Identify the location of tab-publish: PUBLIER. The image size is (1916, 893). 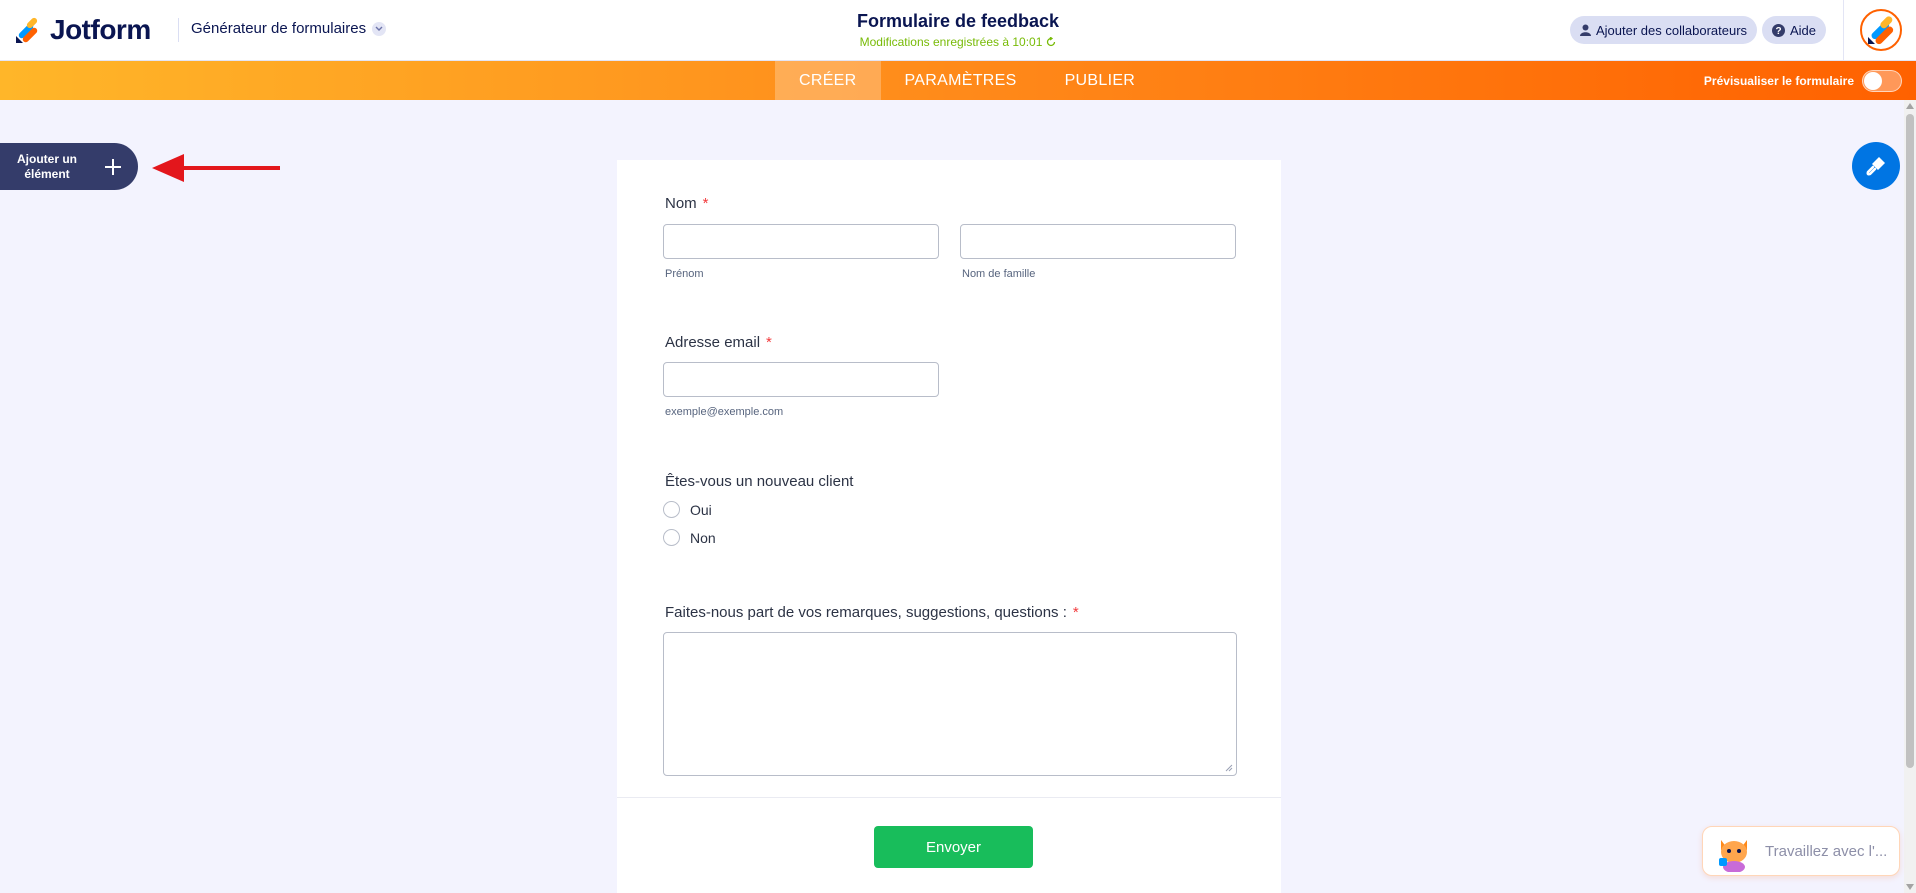
(1100, 80).